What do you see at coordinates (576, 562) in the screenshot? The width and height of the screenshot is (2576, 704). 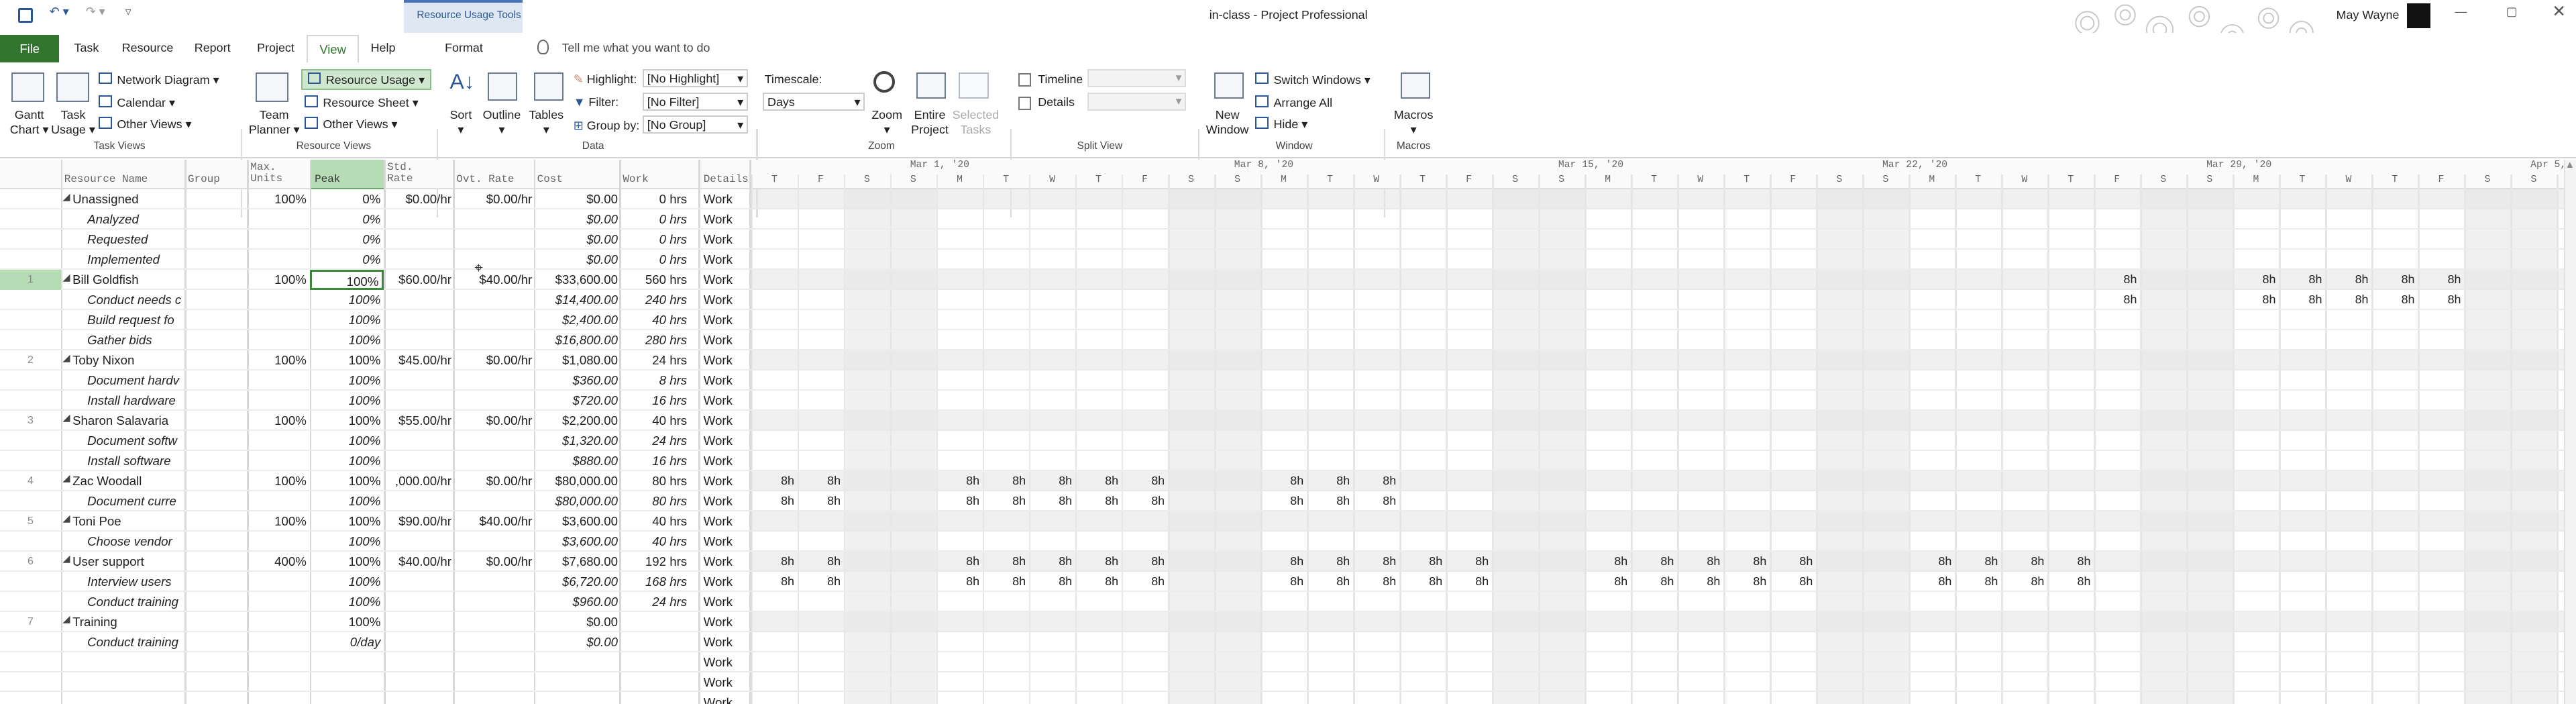 I see `cost-cell: $7,680.00` at bounding box center [576, 562].